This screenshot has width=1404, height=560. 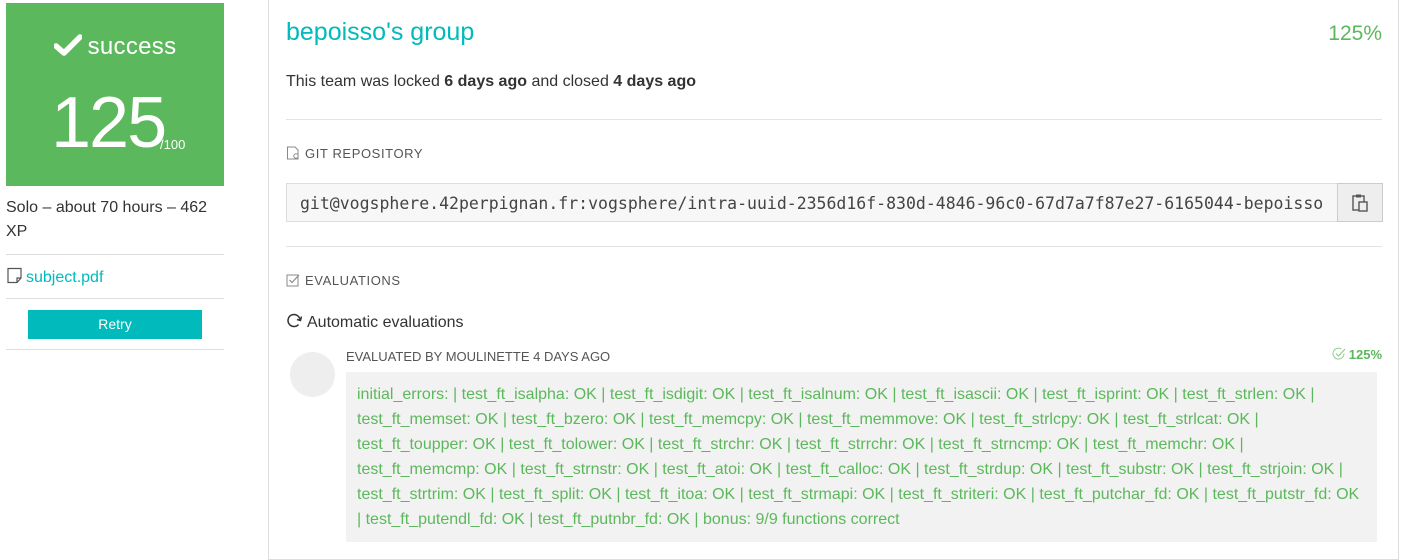 What do you see at coordinates (570, 81) in the screenshot?
I see `lock-middle: and closed` at bounding box center [570, 81].